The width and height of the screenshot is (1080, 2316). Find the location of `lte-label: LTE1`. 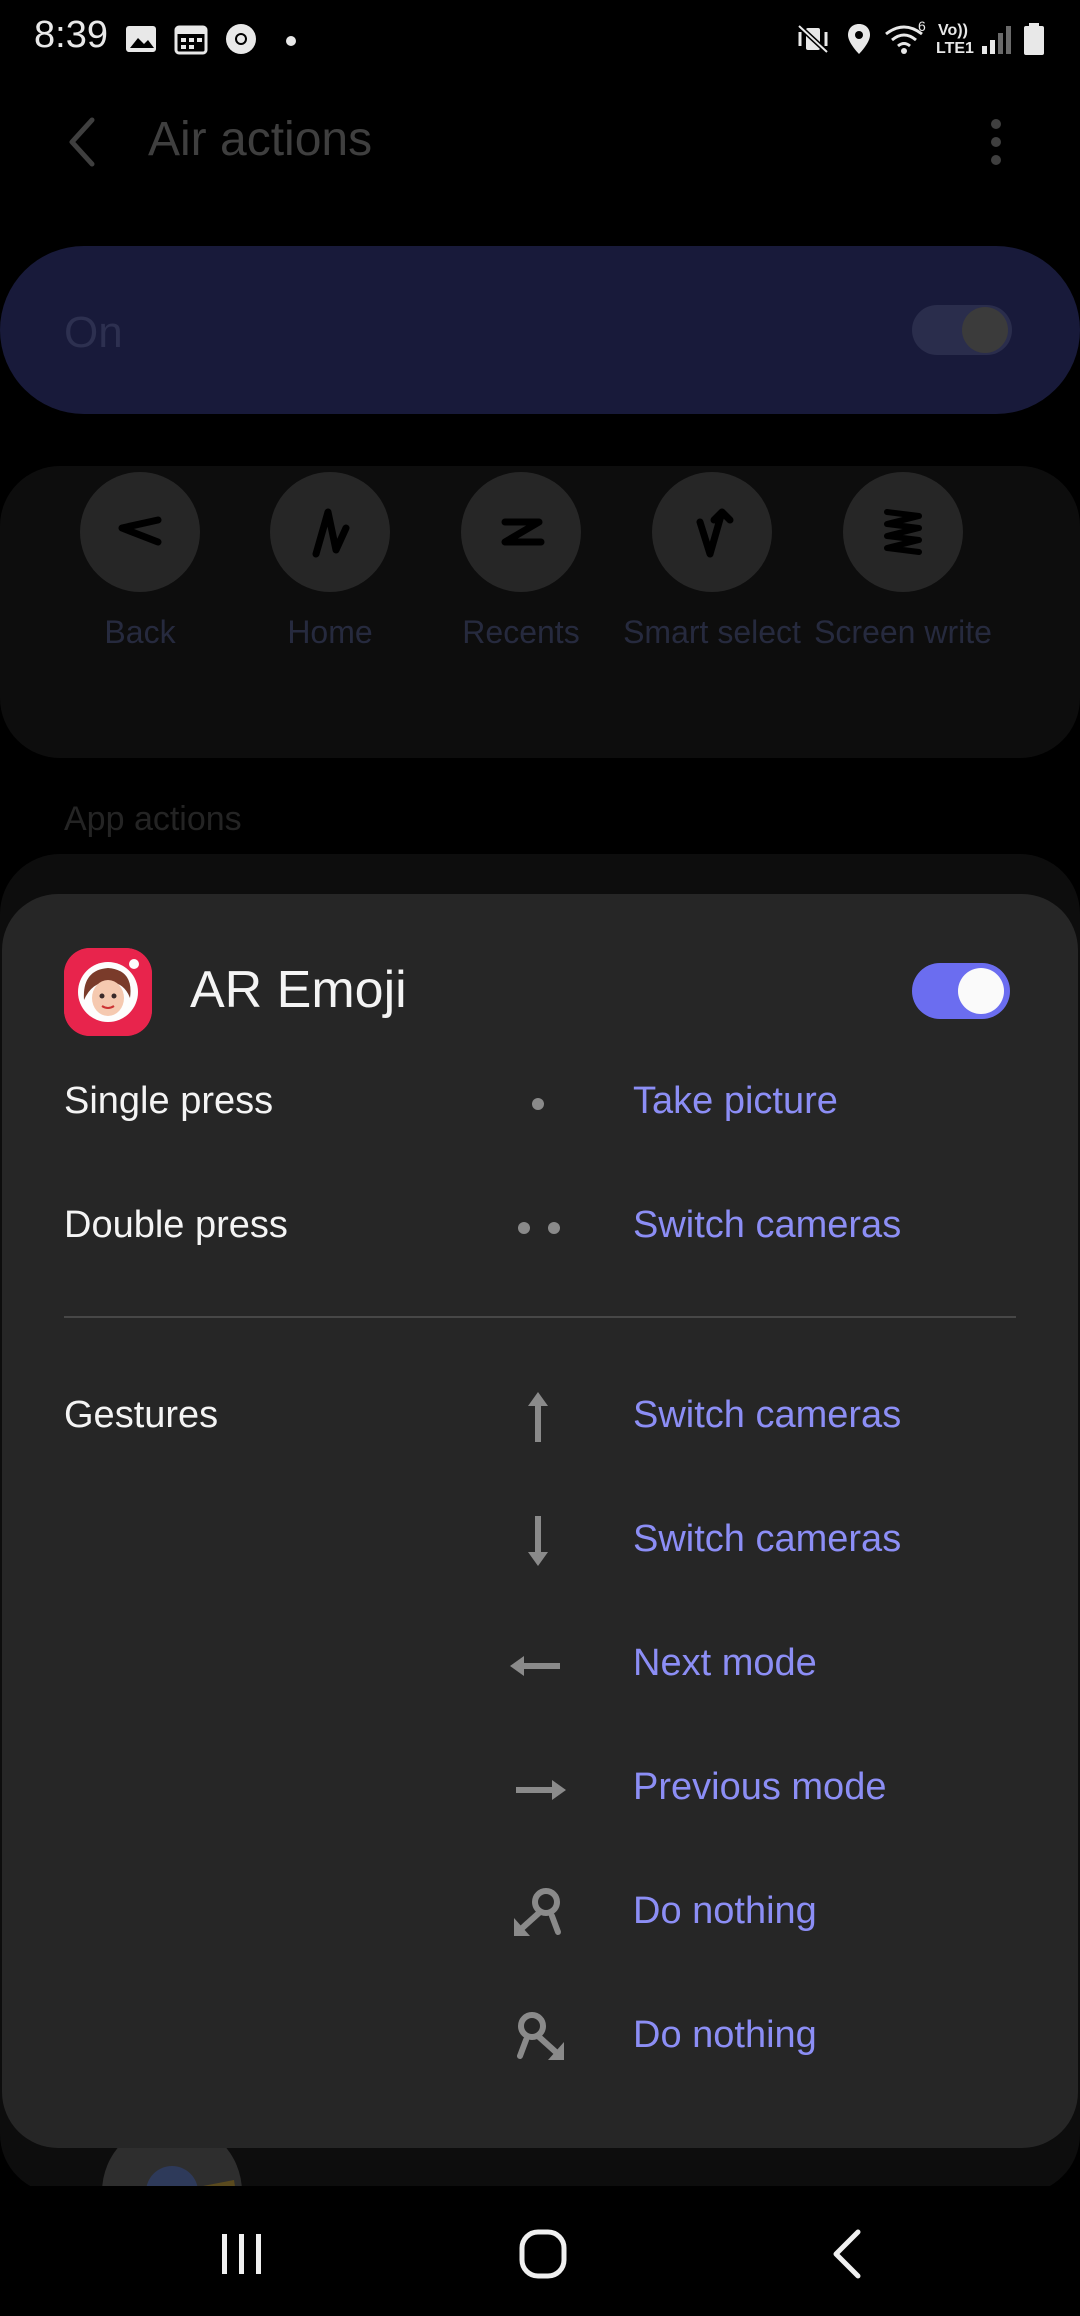

lte-label: LTE1 is located at coordinates (955, 48).